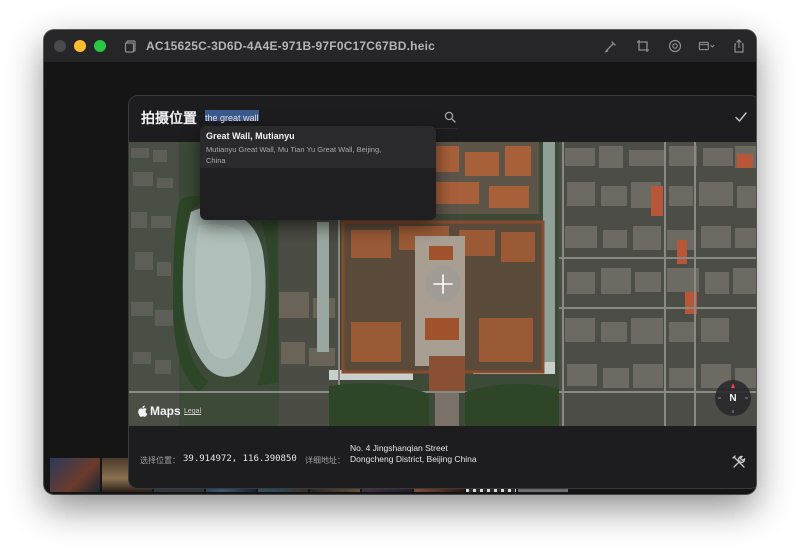 The image size is (800, 553). What do you see at coordinates (450, 116) in the screenshot?
I see `search-icon` at bounding box center [450, 116].